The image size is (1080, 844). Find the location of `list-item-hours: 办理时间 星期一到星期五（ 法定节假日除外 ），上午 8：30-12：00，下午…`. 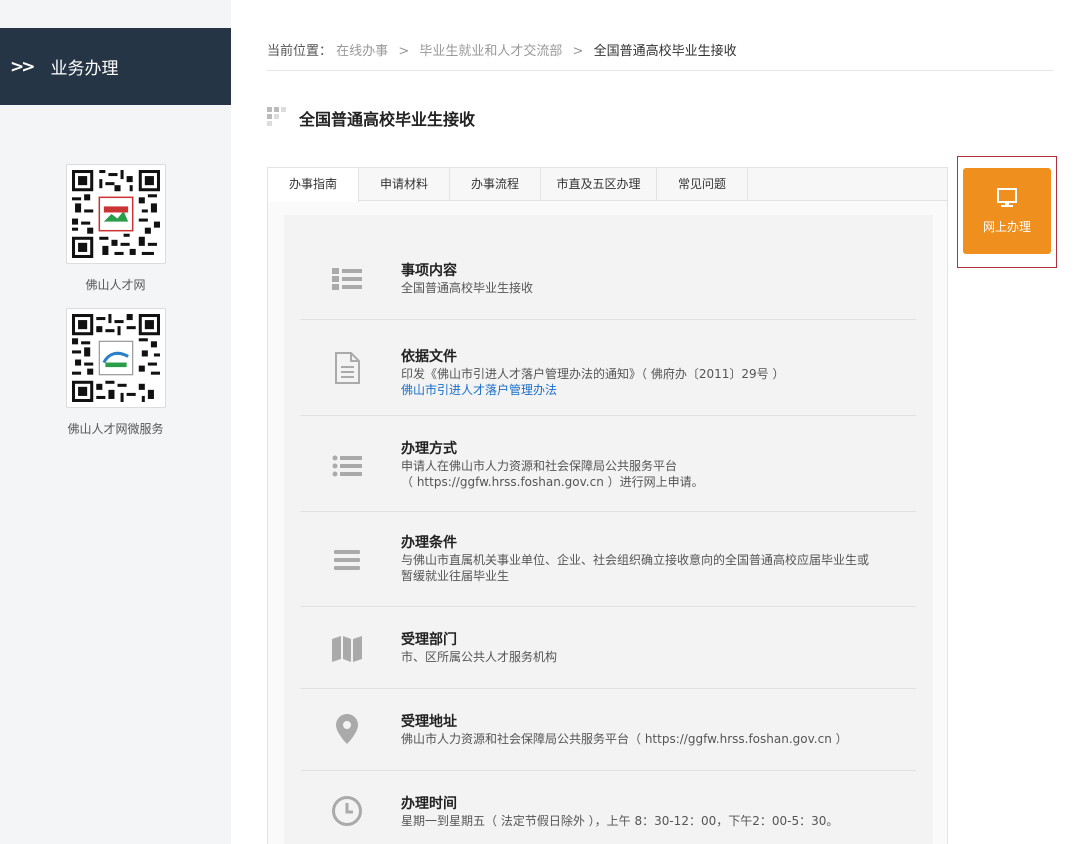

list-item-hours: 办理时间 星期一到星期五（ 法定节假日除外 ），上午 8：30-12：00，下午… is located at coordinates (608, 807).